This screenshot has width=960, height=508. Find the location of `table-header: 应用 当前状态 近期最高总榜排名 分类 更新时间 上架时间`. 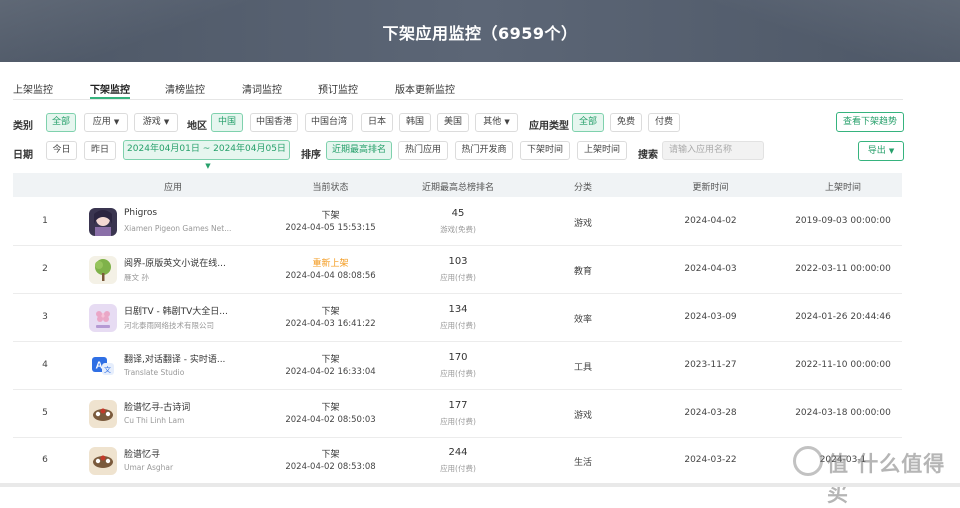

table-header: 应用 当前状态 近期最高总榜排名 分类 更新时间 上架时间 is located at coordinates (457, 185).